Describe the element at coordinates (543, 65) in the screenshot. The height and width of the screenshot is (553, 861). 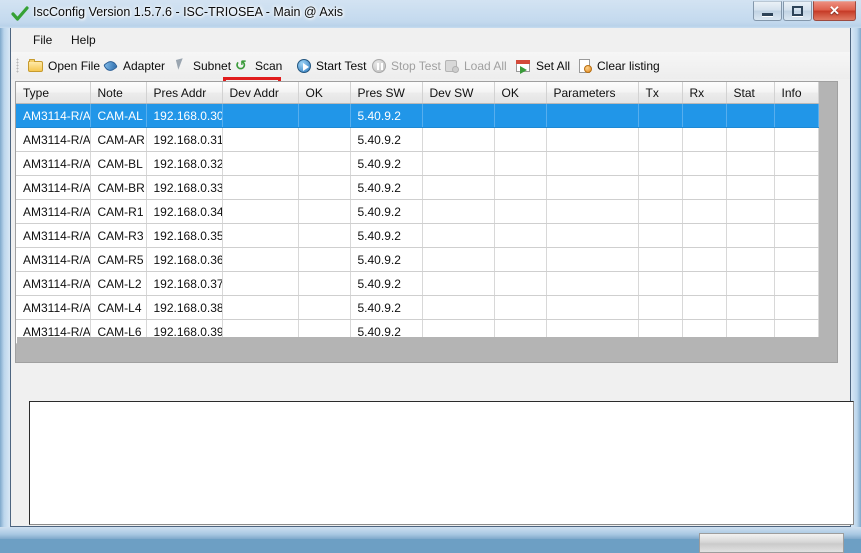
I see `toolbar-set-all-button: Set All` at that location.